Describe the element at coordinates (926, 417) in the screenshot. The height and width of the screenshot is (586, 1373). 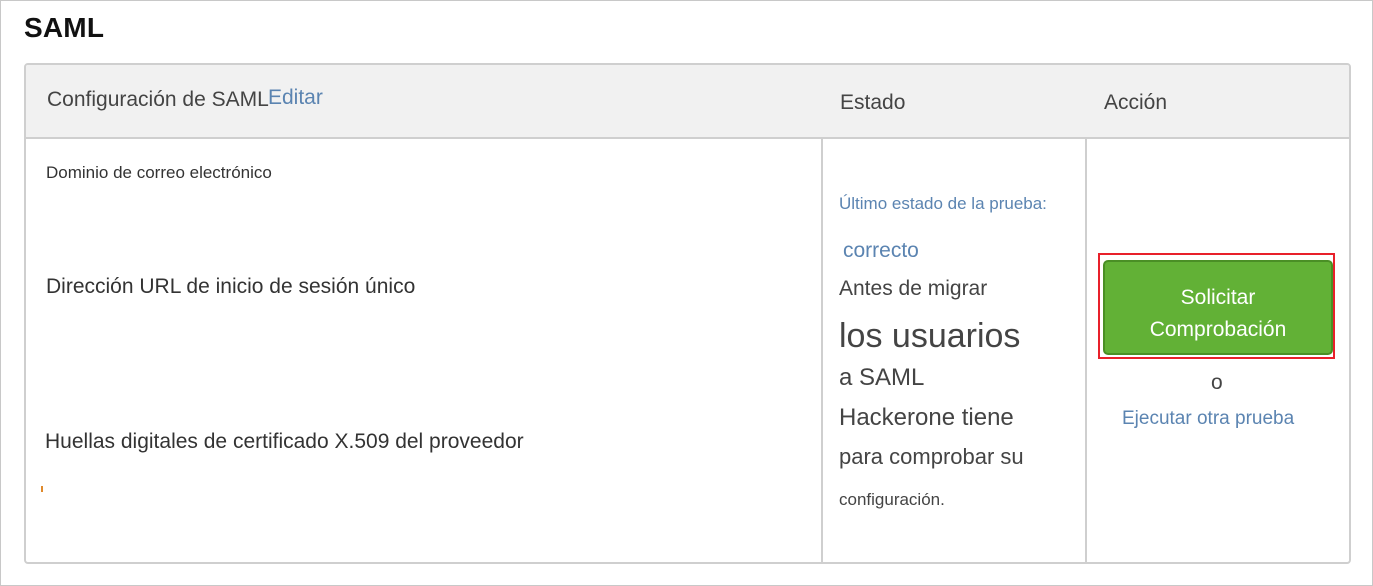
I see `status-note-line: Hackerone tiene` at that location.